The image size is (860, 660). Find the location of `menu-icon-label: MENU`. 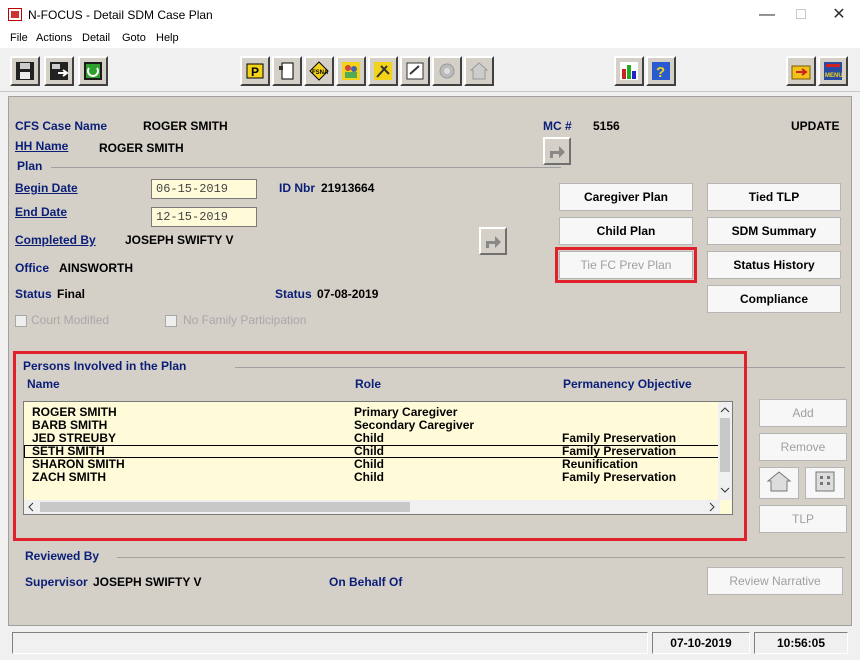

menu-icon-label: MENU is located at coordinates (834, 76).